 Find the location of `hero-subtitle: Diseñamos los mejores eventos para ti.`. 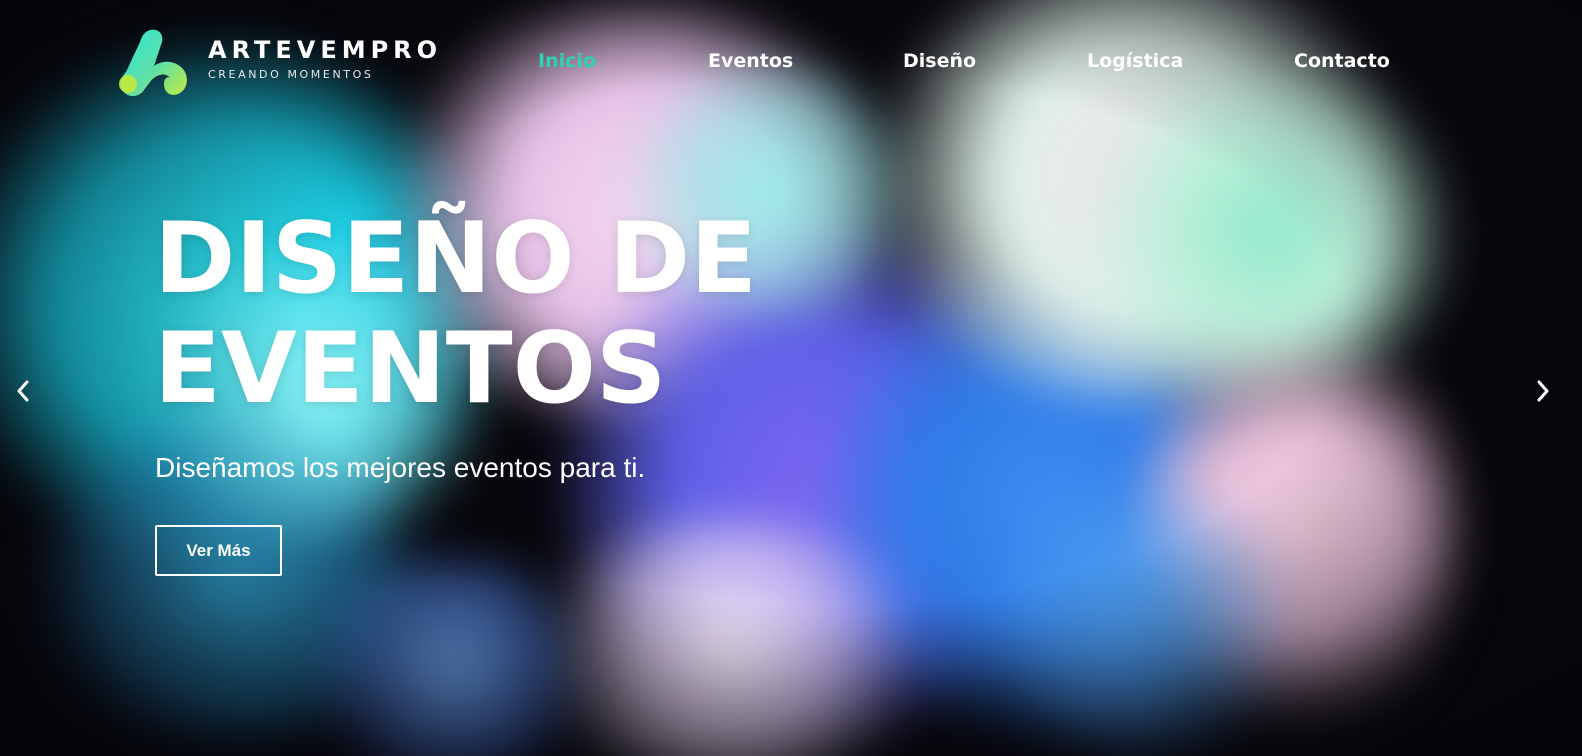

hero-subtitle: Diseñamos los mejores eventos para ti. is located at coordinates (400, 467).